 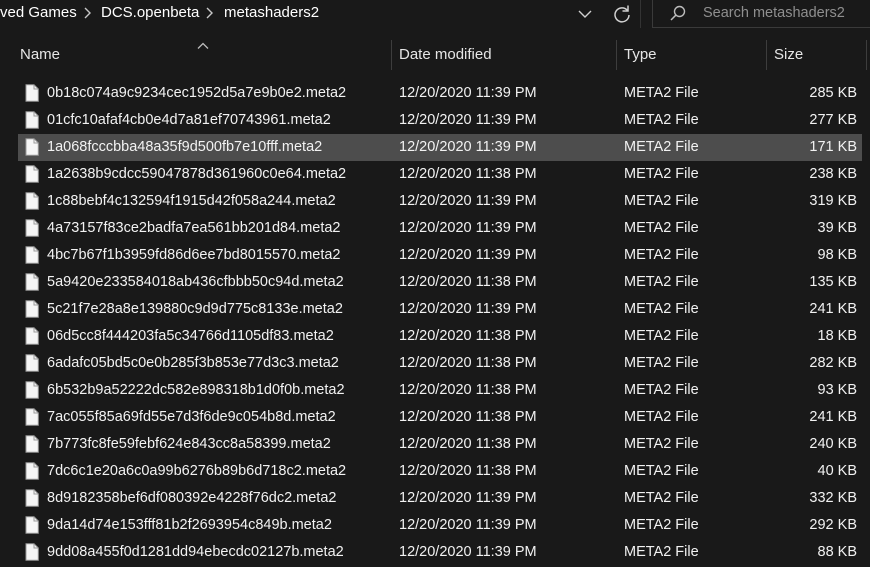 I want to click on search-input, so click(x=783, y=13).